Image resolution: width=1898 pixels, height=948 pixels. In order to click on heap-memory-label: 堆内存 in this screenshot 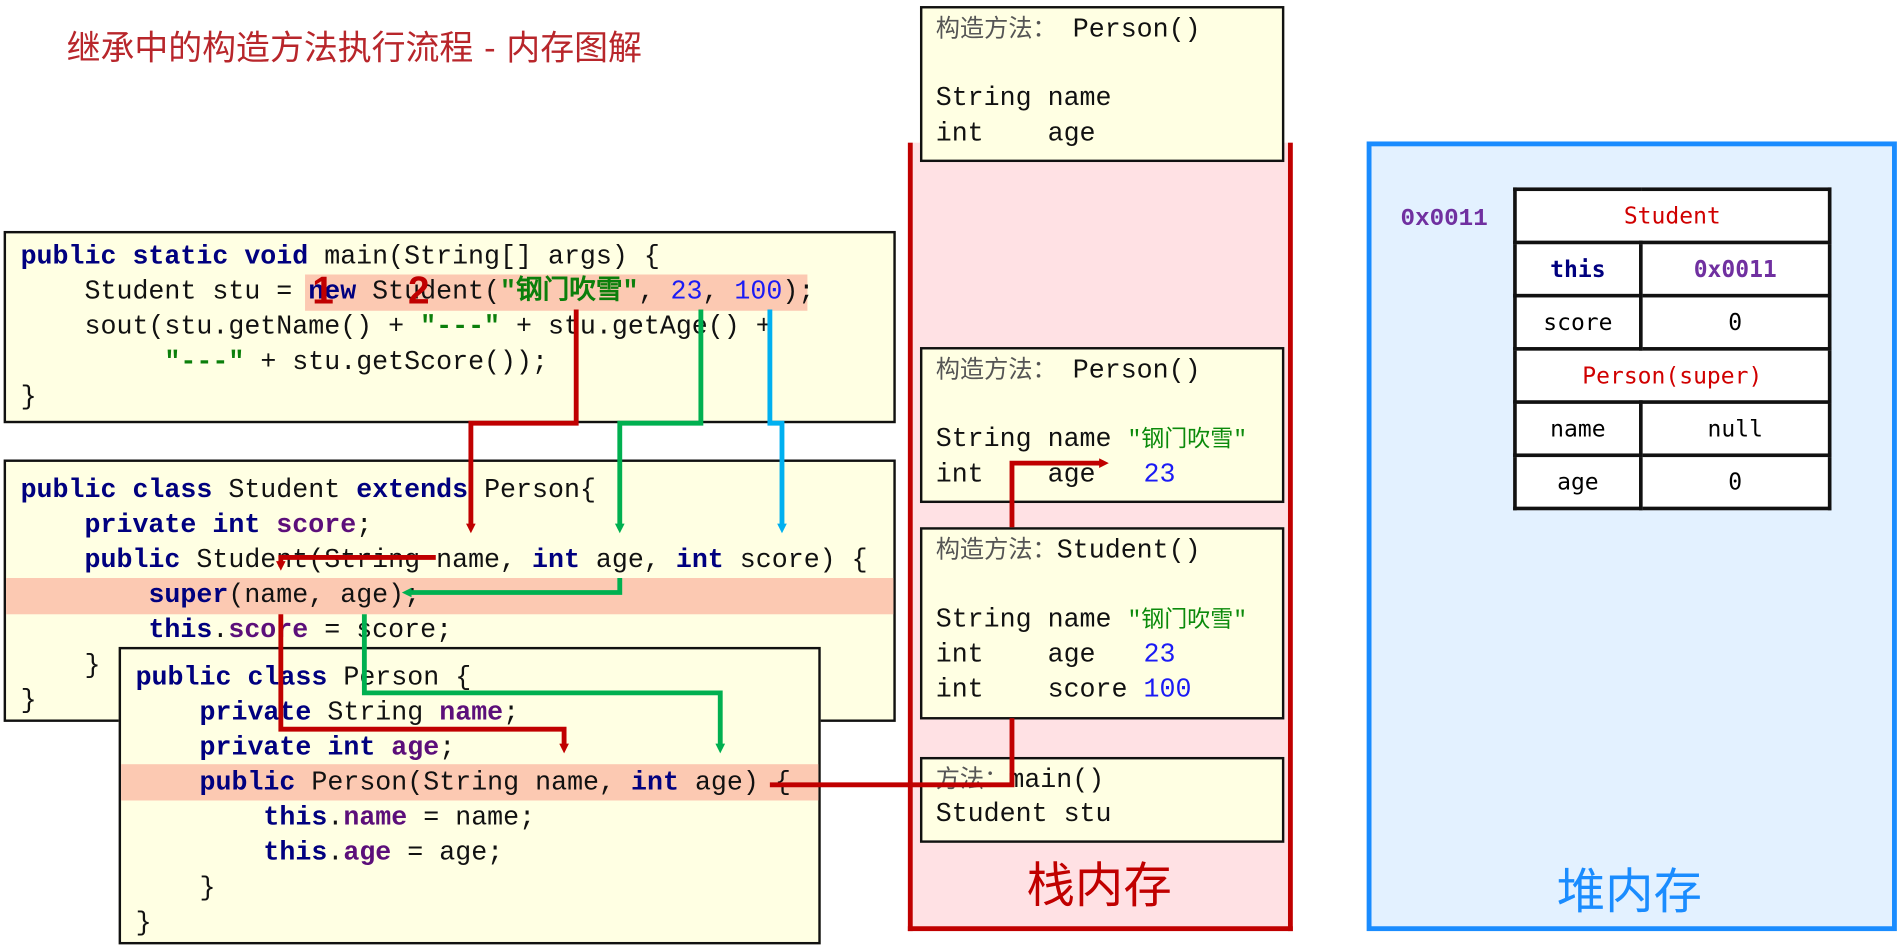, I will do `click(1629, 892)`.